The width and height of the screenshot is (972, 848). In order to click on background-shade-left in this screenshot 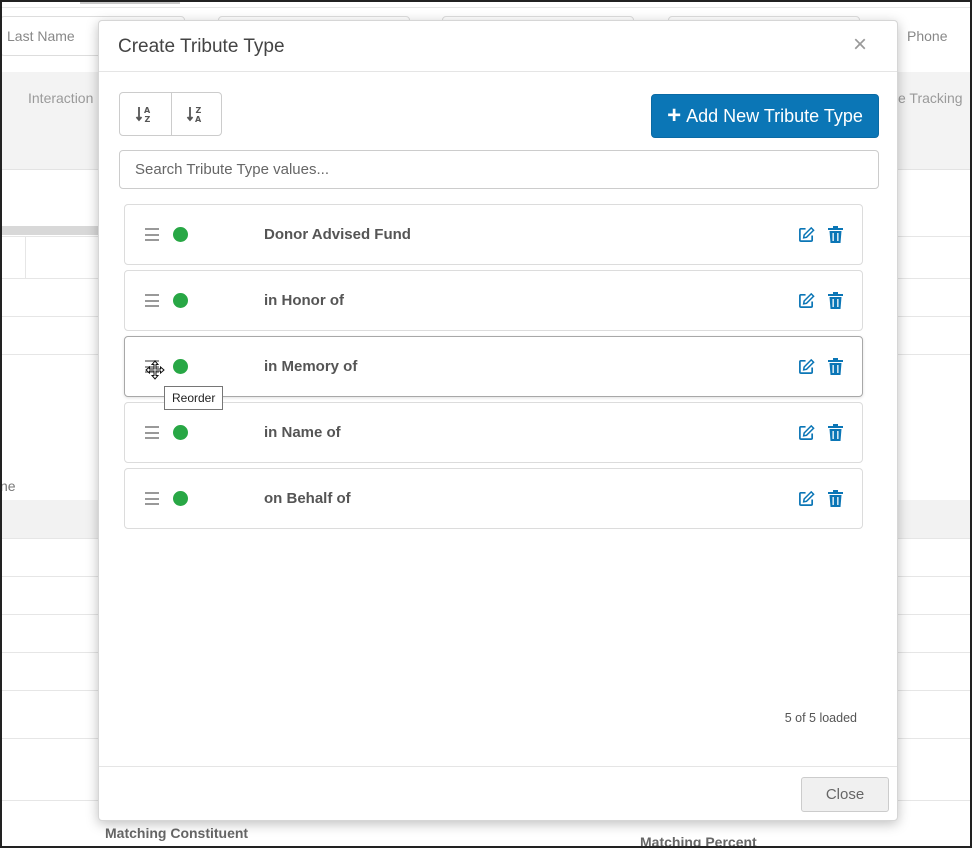, I will do `click(50, 519)`.